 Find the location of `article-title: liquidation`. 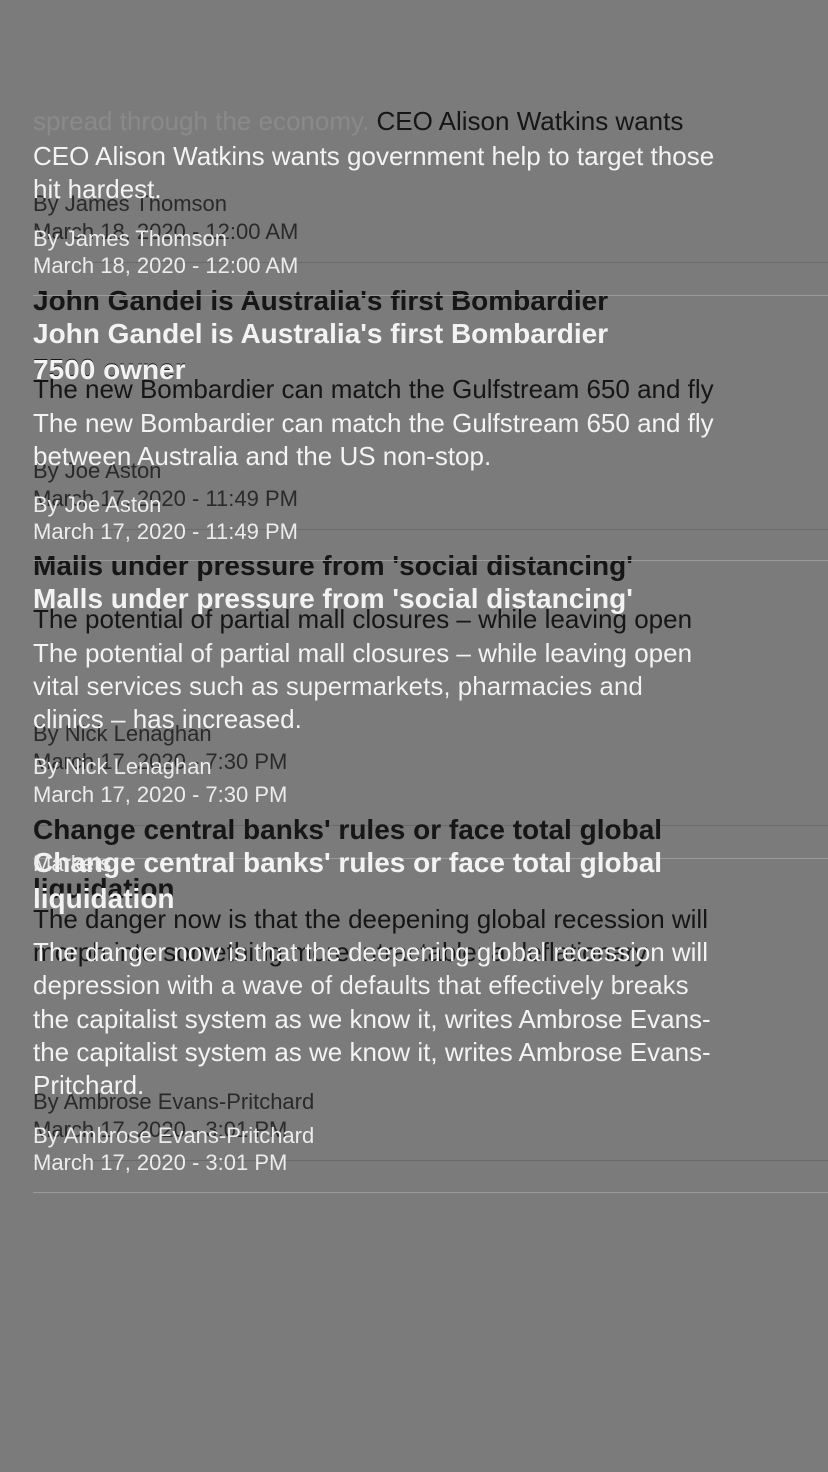

article-title: liquidation is located at coordinates (104, 898).